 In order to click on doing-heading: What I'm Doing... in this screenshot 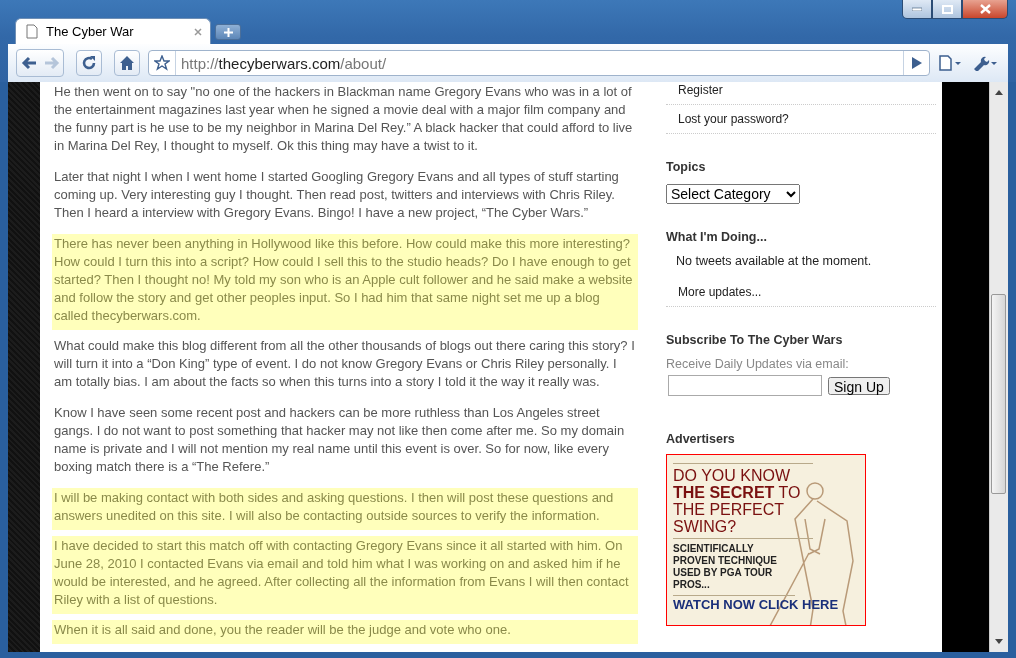, I will do `click(717, 237)`.